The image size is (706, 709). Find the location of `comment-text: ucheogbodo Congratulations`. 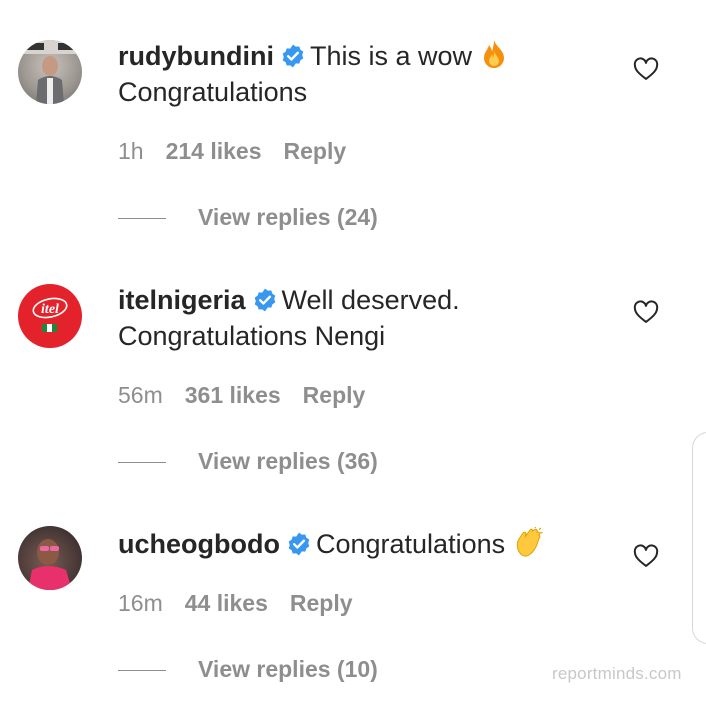

comment-text: ucheogbodo Congratulations is located at coordinates (363, 544).